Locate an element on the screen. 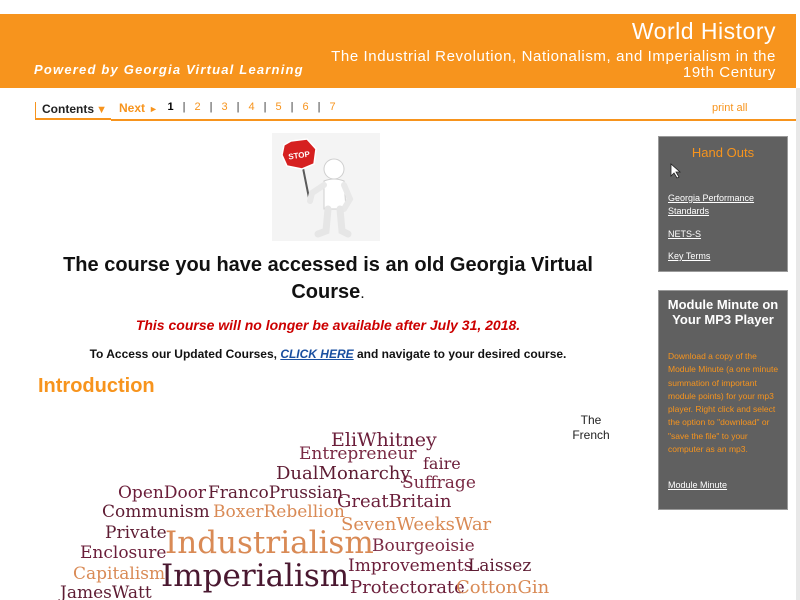  nets-s-link: NETS-S is located at coordinates (723, 234).